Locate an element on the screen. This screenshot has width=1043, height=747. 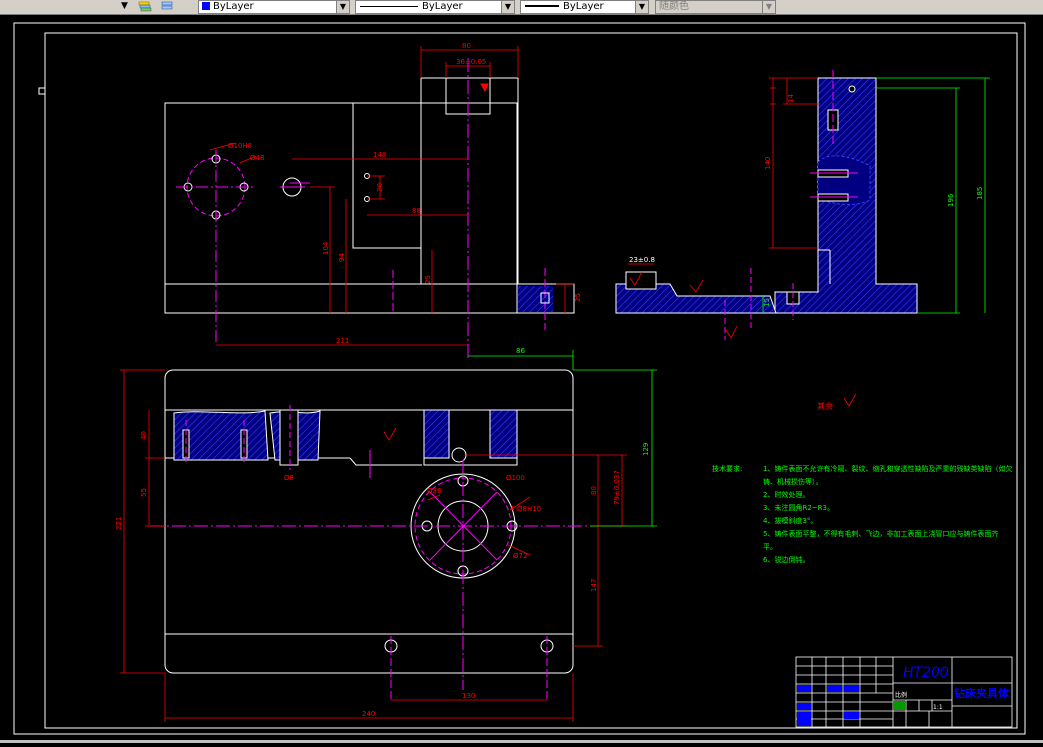
dropdown-arrow-icon: ▼ is located at coordinates (124, 6).